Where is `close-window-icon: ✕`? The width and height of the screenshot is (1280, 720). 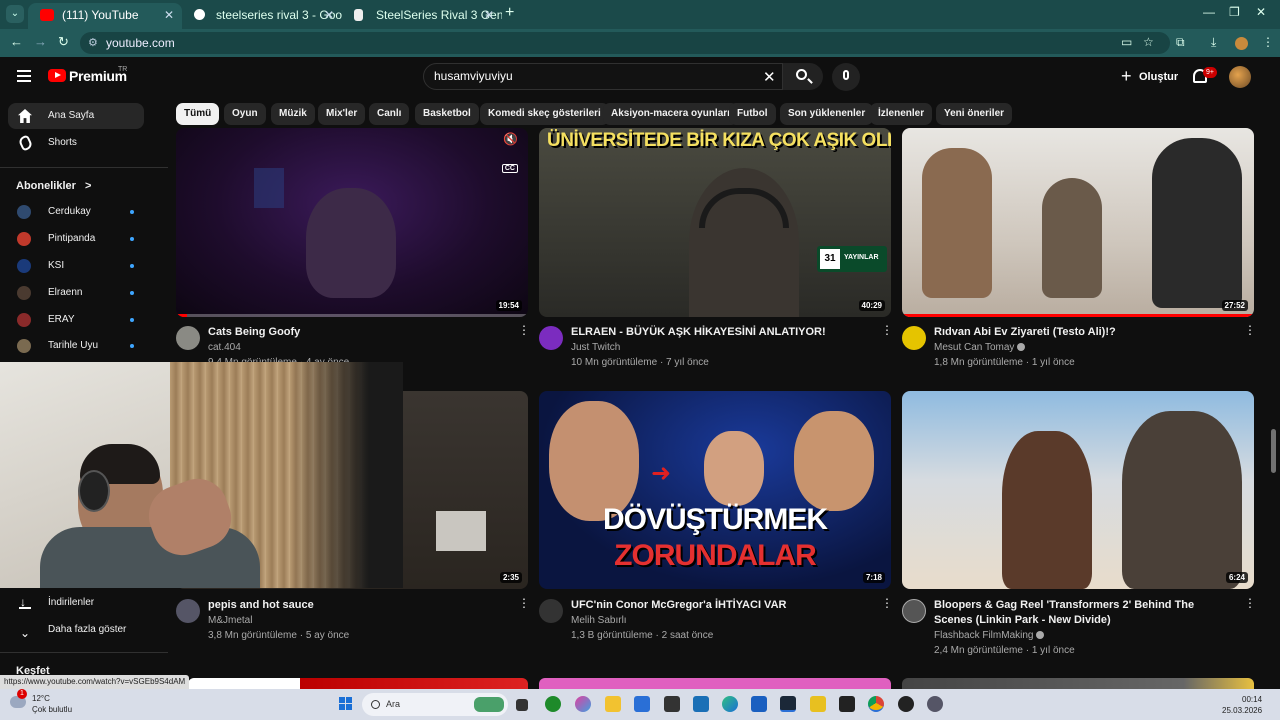 close-window-icon: ✕ is located at coordinates (1261, 12).